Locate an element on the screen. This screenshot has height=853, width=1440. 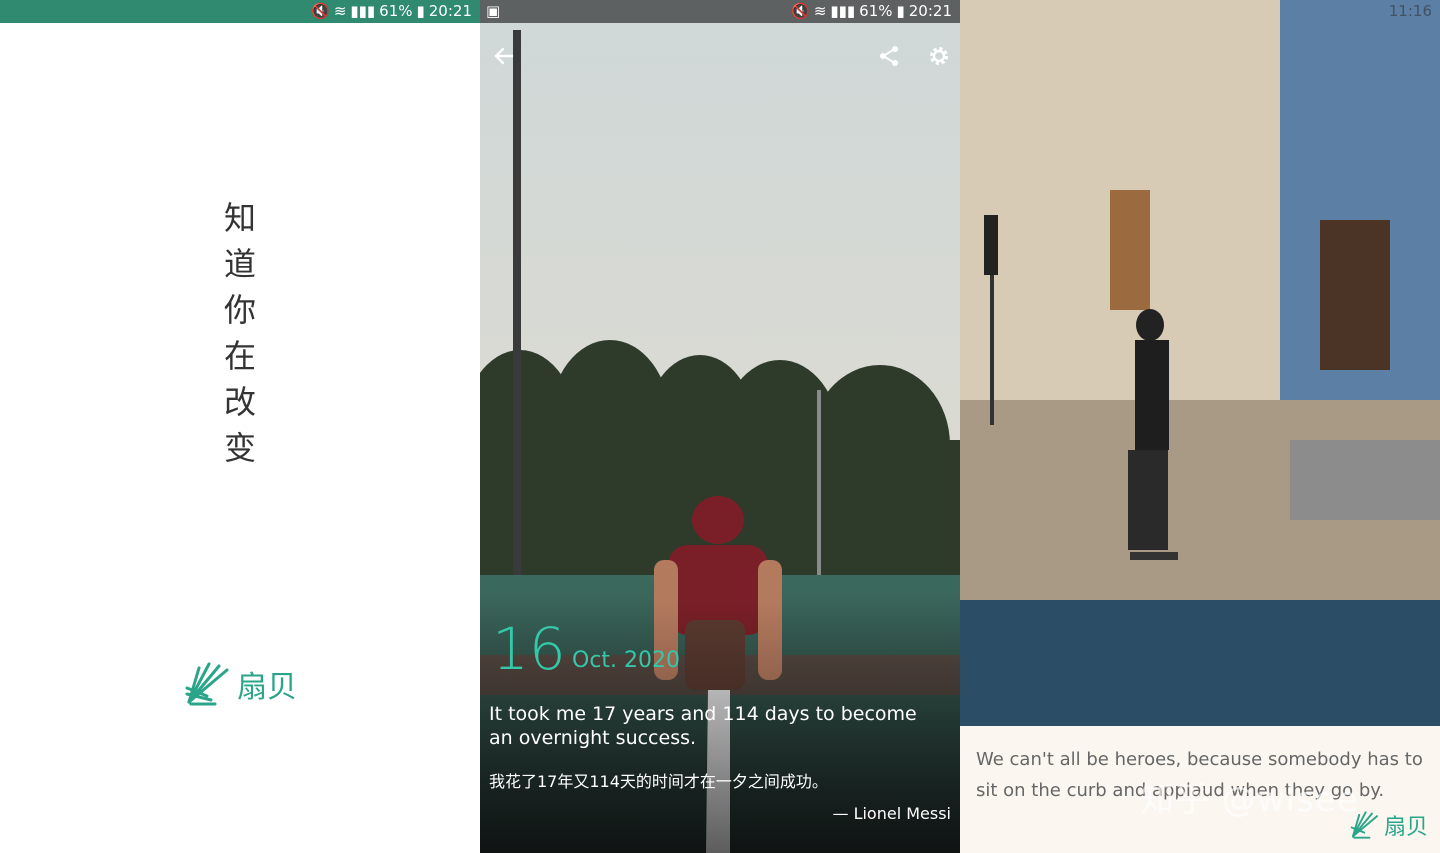
watermark: 知乎 @wlsee is located at coordinates (1249, 800).